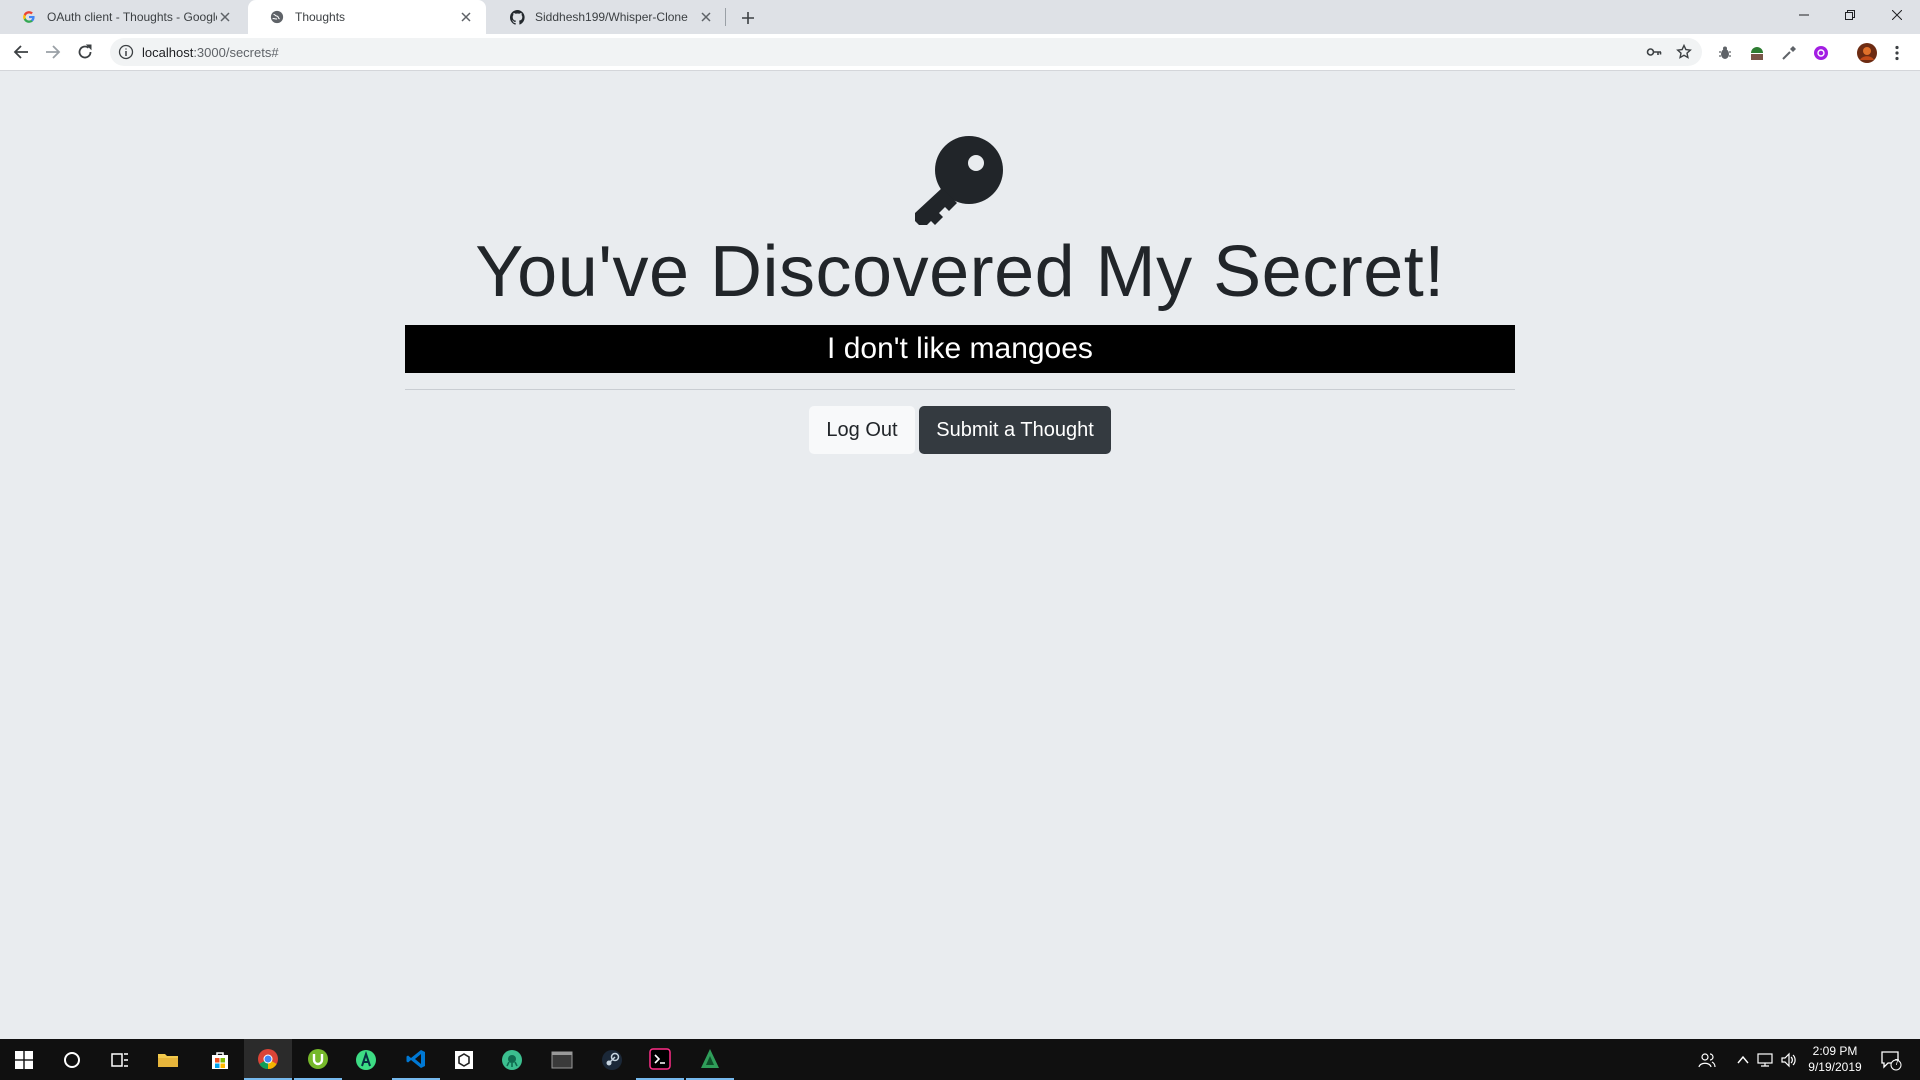 This screenshot has height=1080, width=1920. I want to click on secret-text: I don't like mangoes, so click(960, 348).